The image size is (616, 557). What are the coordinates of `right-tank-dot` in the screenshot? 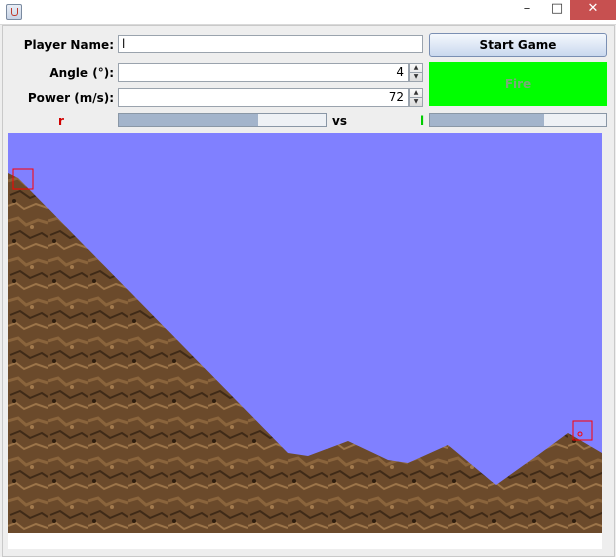 It's located at (580, 434).